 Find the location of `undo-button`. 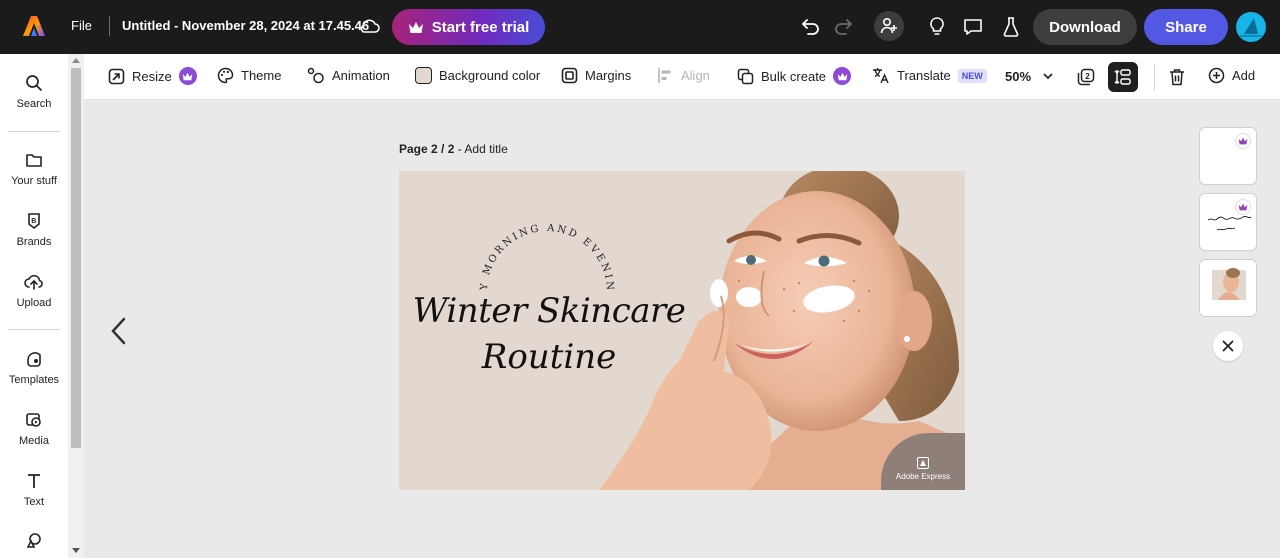

undo-button is located at coordinates (811, 27).